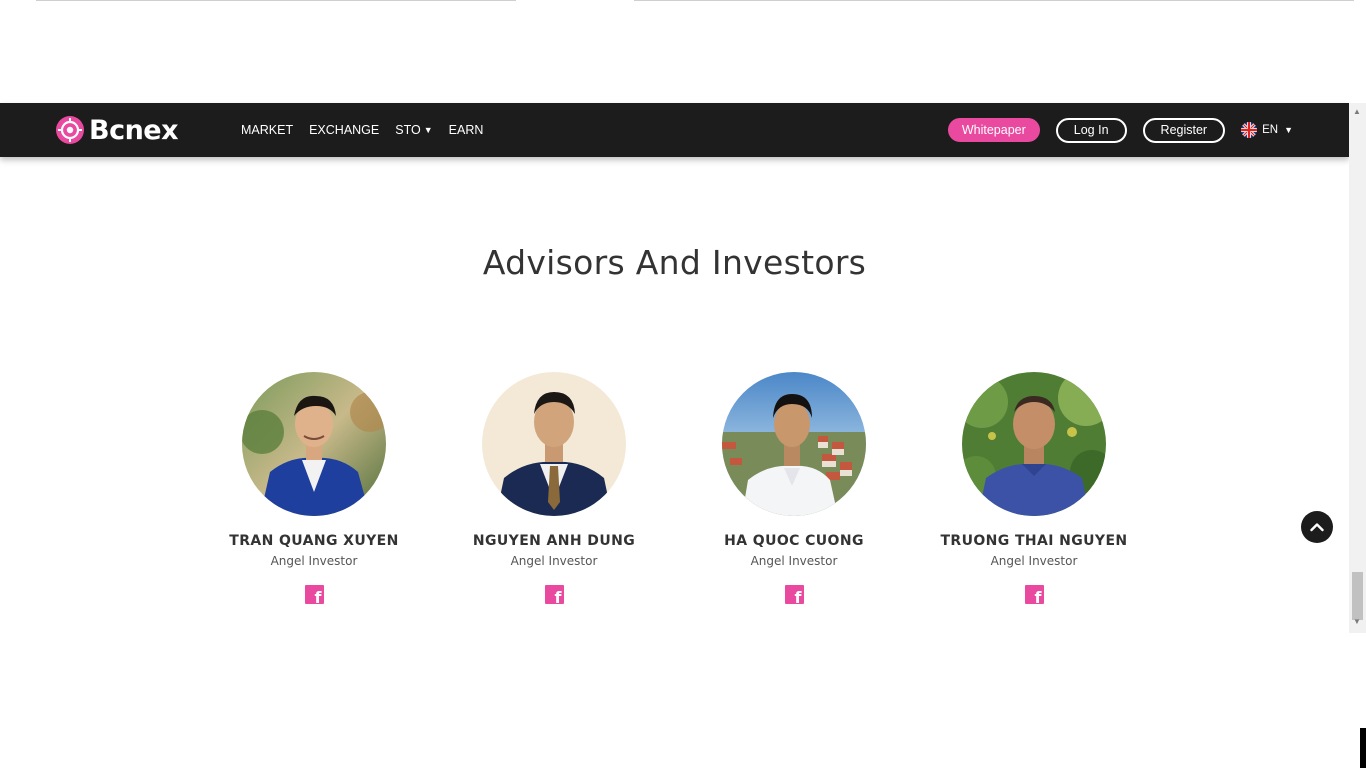  What do you see at coordinates (70, 130) in the screenshot?
I see `bcnex-logo-icon` at bounding box center [70, 130].